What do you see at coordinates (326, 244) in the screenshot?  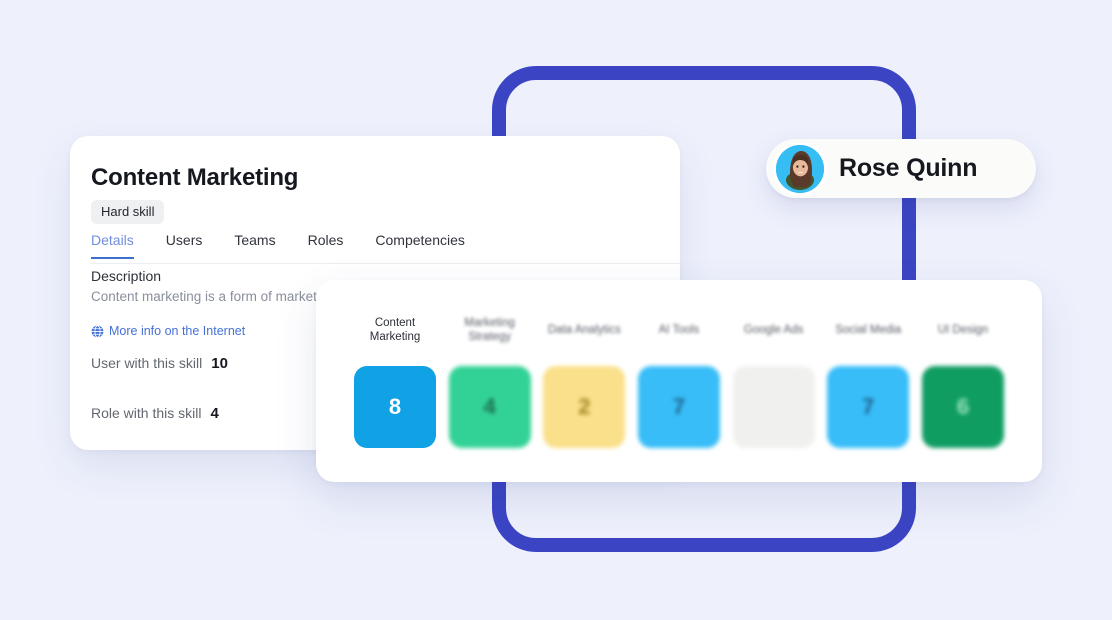 I see `tab-roles: Roles` at bounding box center [326, 244].